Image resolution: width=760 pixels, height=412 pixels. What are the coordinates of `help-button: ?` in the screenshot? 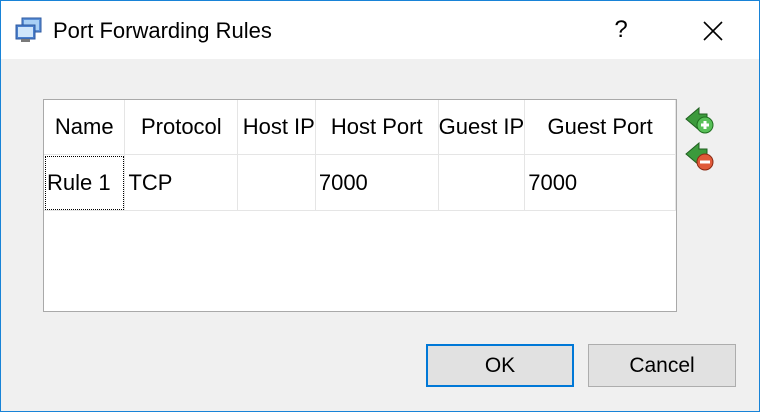 It's located at (621, 30).